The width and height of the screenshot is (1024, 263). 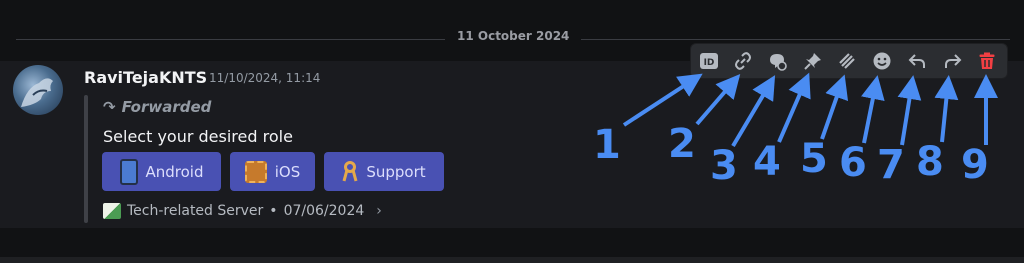 What do you see at coordinates (157, 107) in the screenshot?
I see `forwarded-label: ↷ Forwarded` at bounding box center [157, 107].